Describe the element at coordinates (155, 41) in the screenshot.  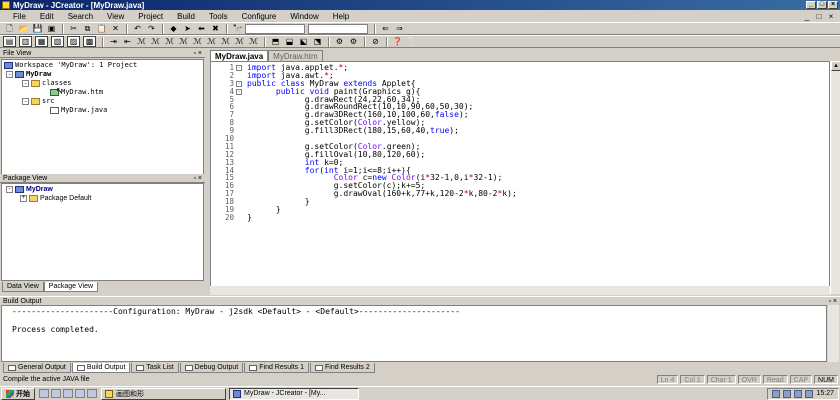
I see `uncomment-icon: ℳ` at that location.